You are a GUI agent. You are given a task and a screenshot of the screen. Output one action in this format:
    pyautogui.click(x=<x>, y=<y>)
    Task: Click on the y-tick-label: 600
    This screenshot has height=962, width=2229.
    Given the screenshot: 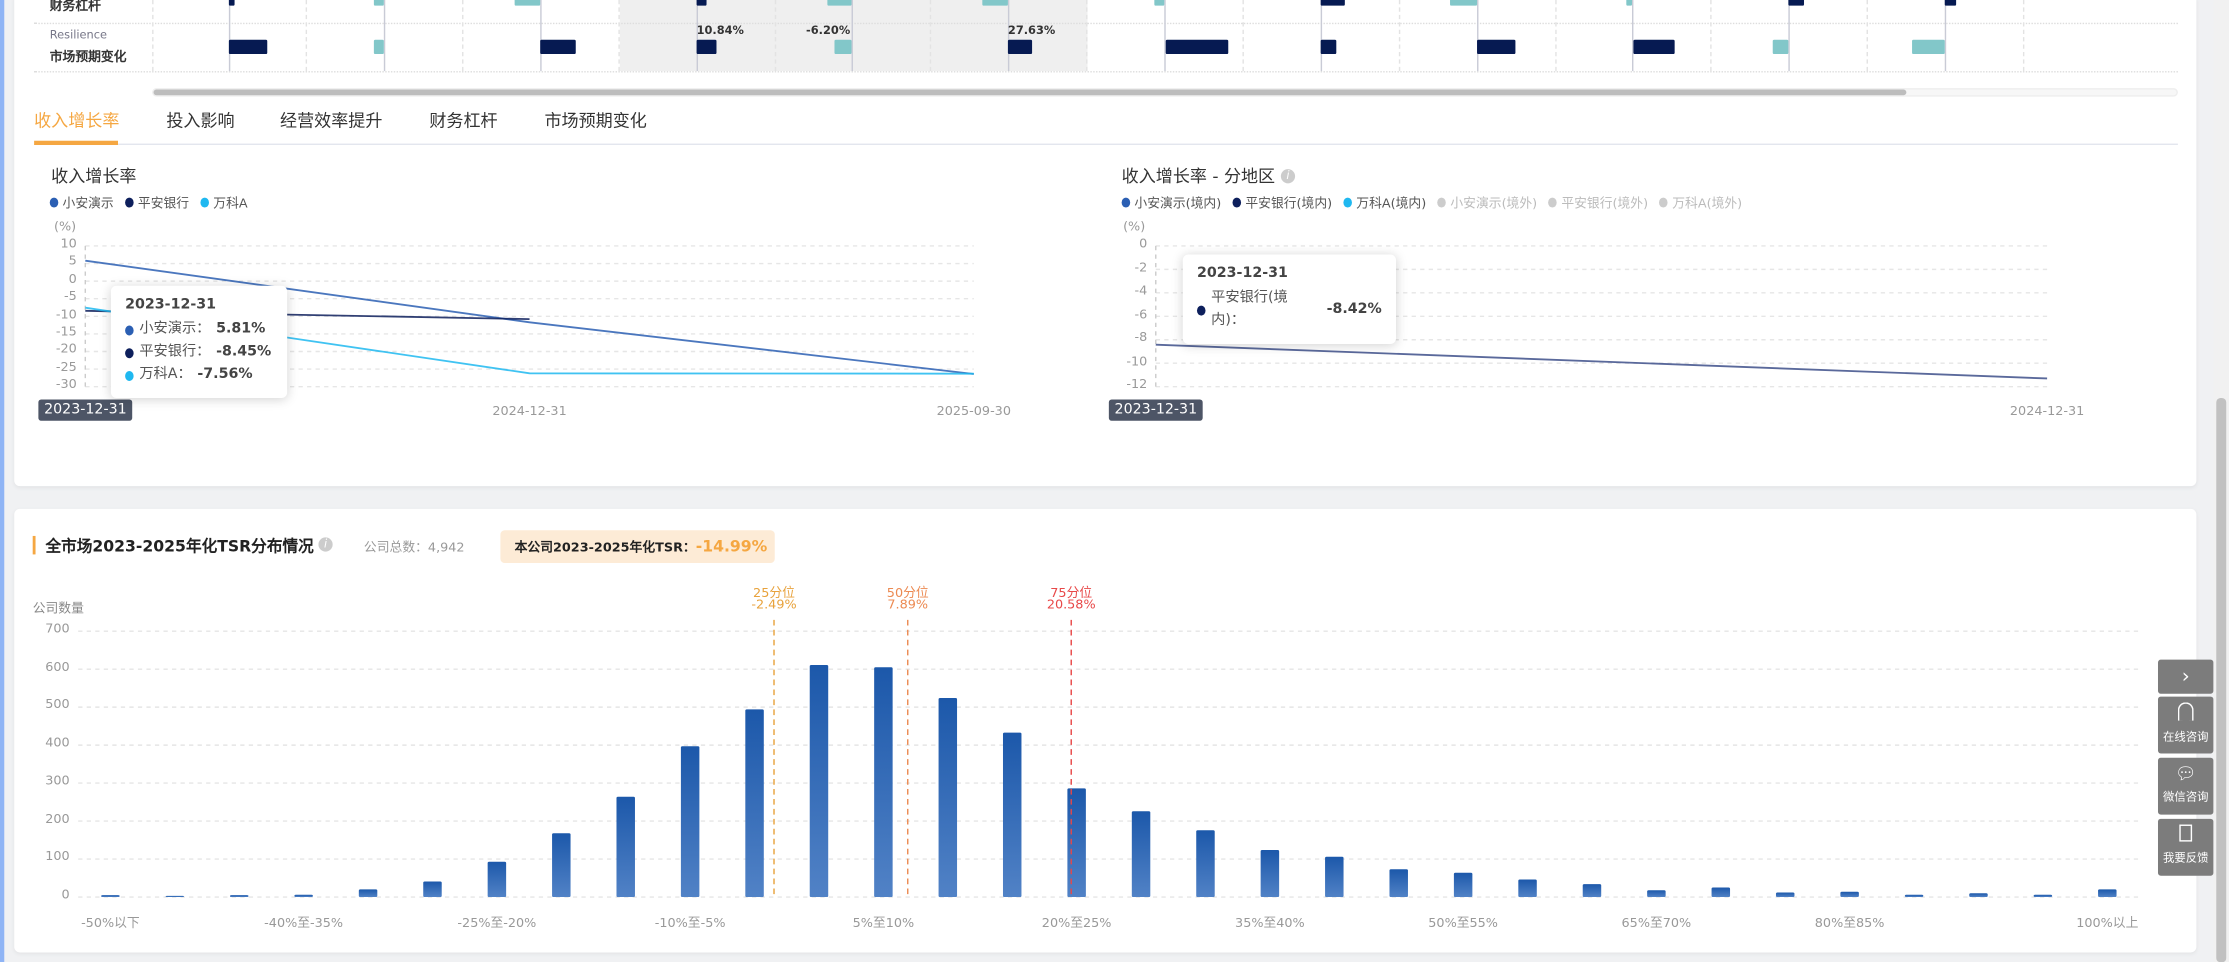 What is the action you would take?
    pyautogui.click(x=57, y=667)
    